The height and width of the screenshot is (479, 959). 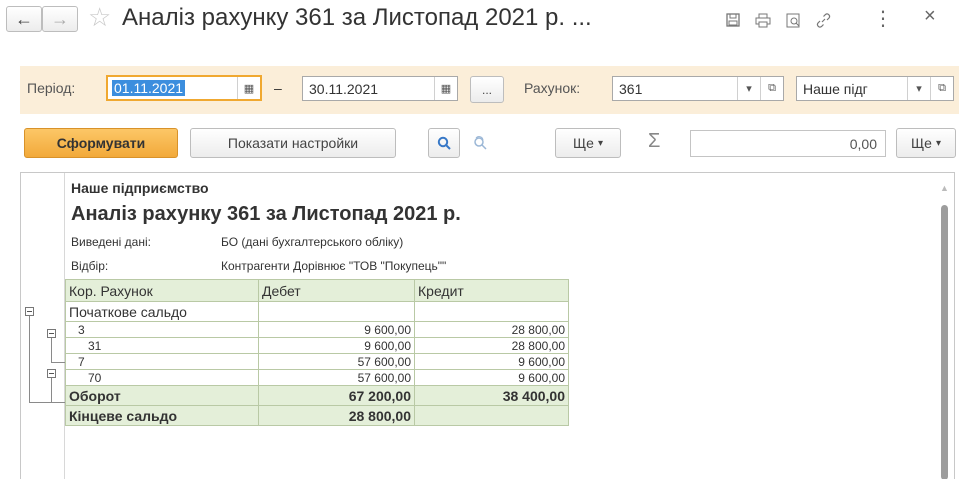 I want to click on arrow-left-icon: ←, so click(x=24, y=18).